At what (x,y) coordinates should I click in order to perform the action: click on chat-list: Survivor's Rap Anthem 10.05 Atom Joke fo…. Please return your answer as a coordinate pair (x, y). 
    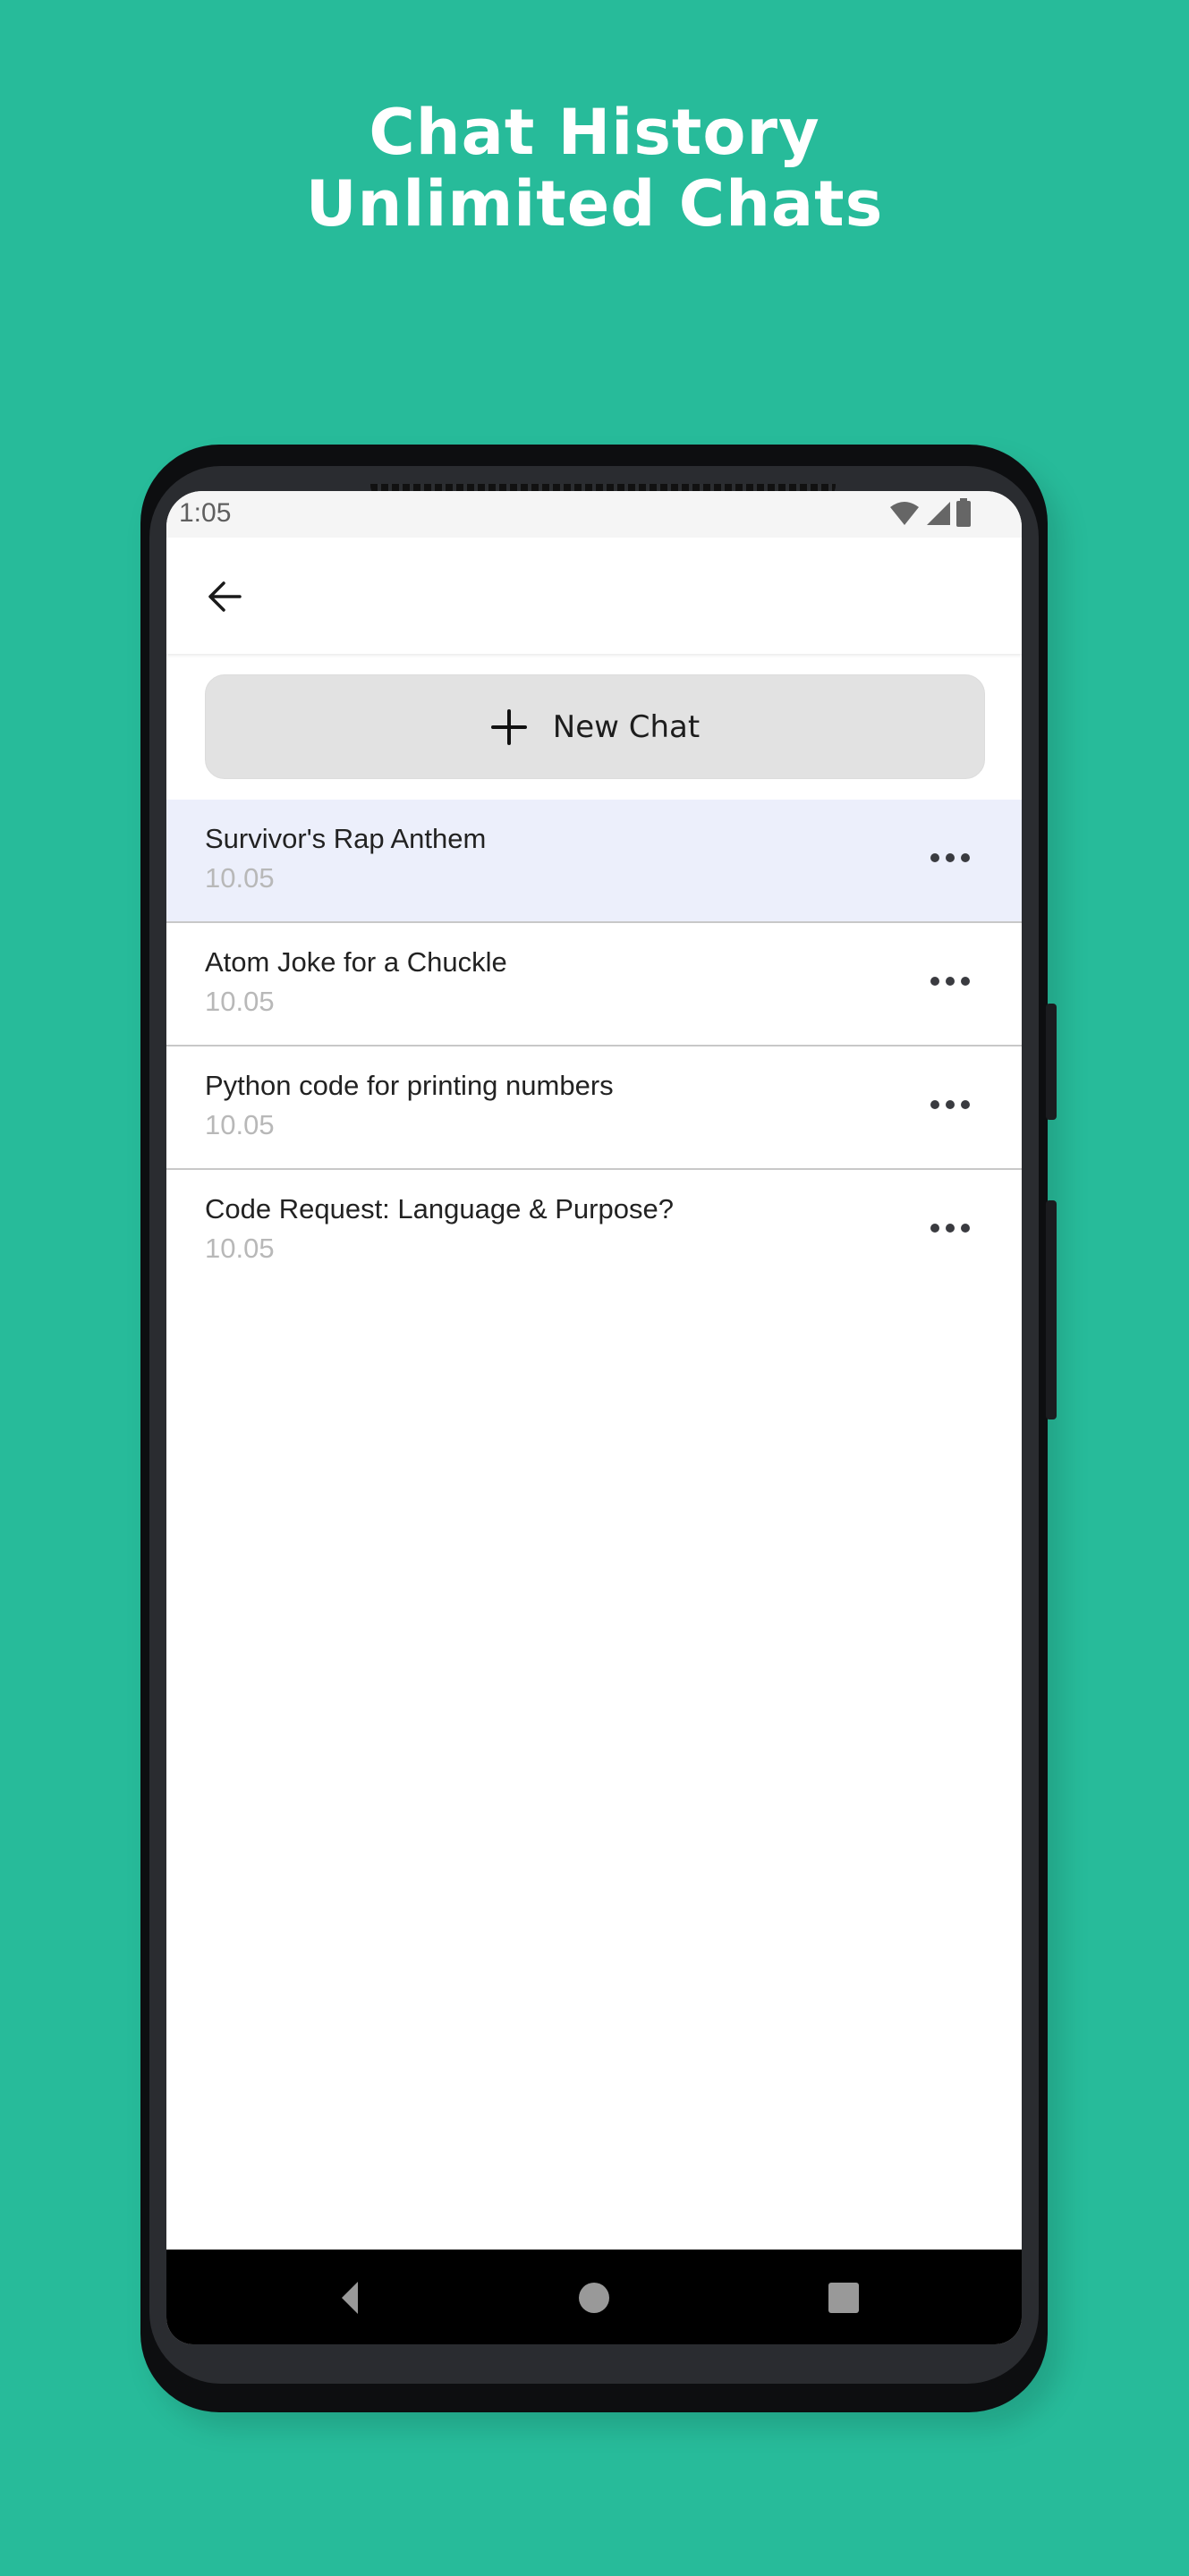
    Looking at the image, I should click on (594, 1046).